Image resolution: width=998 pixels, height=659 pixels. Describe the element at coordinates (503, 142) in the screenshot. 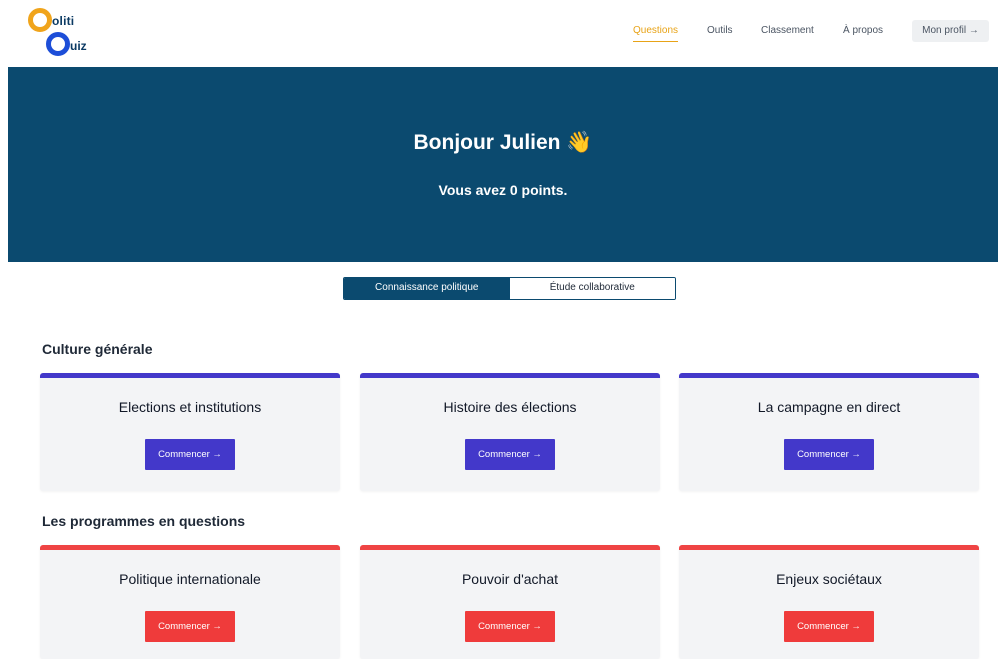

I see `greeting-heading: Bonjour Julien 👋` at that location.